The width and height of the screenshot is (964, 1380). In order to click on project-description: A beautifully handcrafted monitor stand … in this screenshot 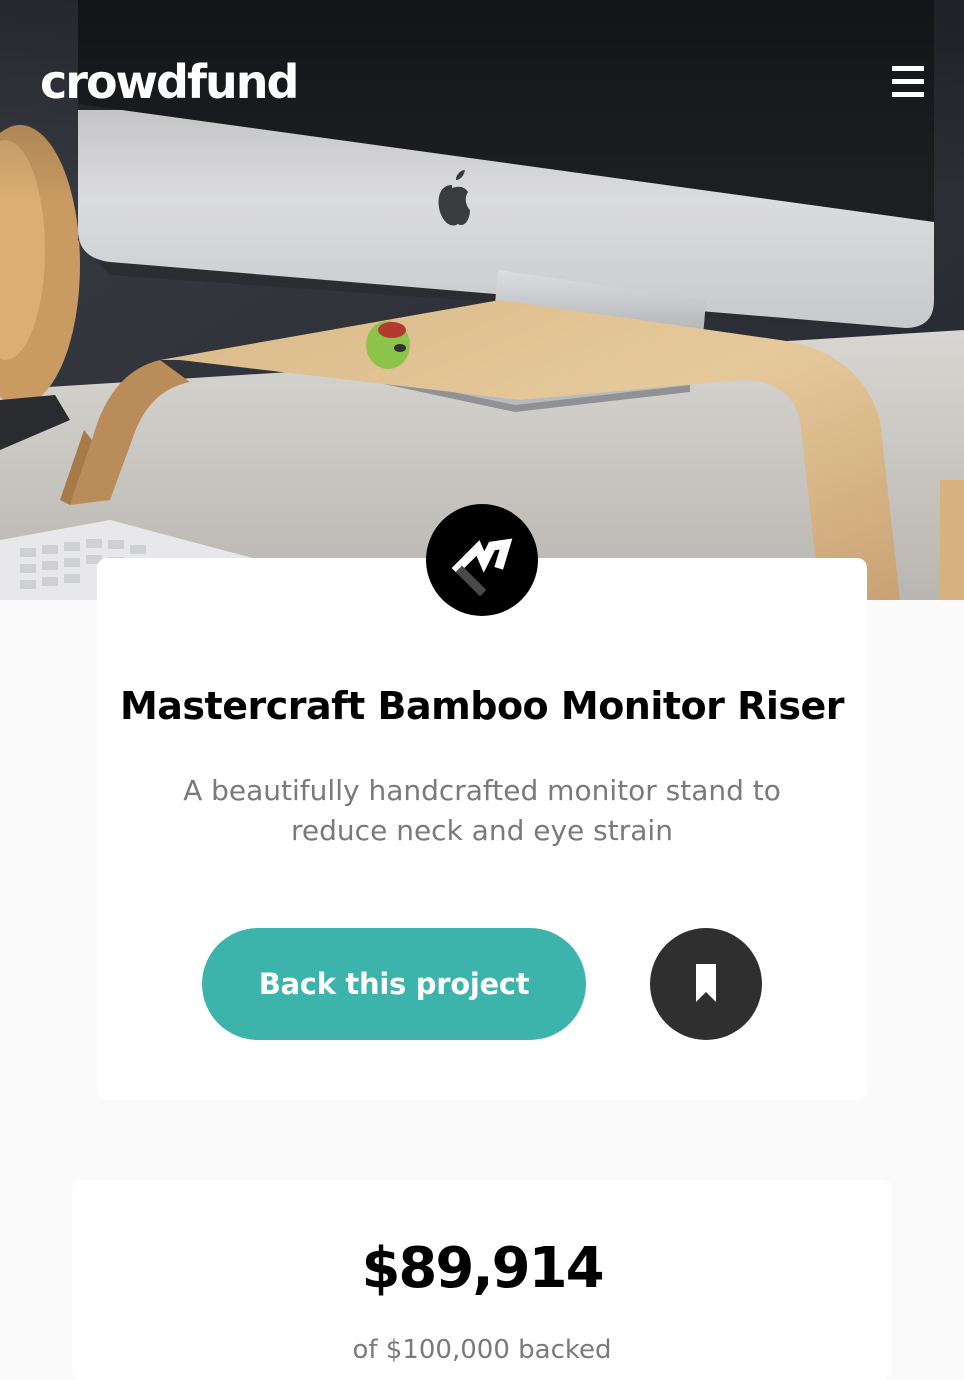, I will do `click(482, 810)`.